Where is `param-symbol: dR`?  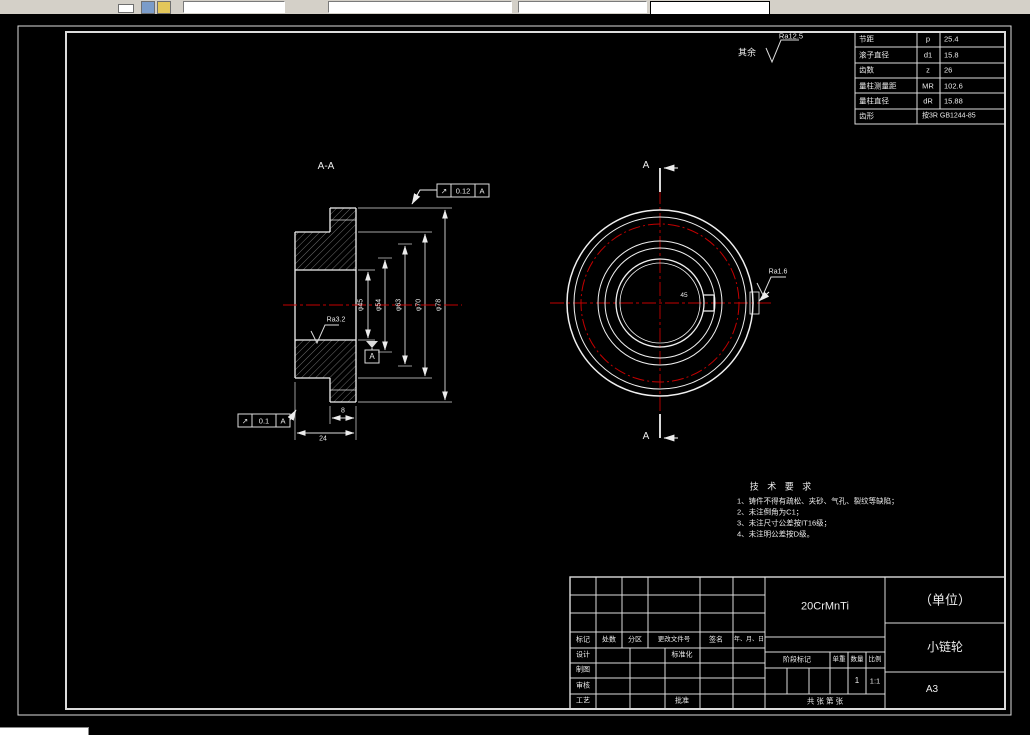 param-symbol: dR is located at coordinates (928, 101).